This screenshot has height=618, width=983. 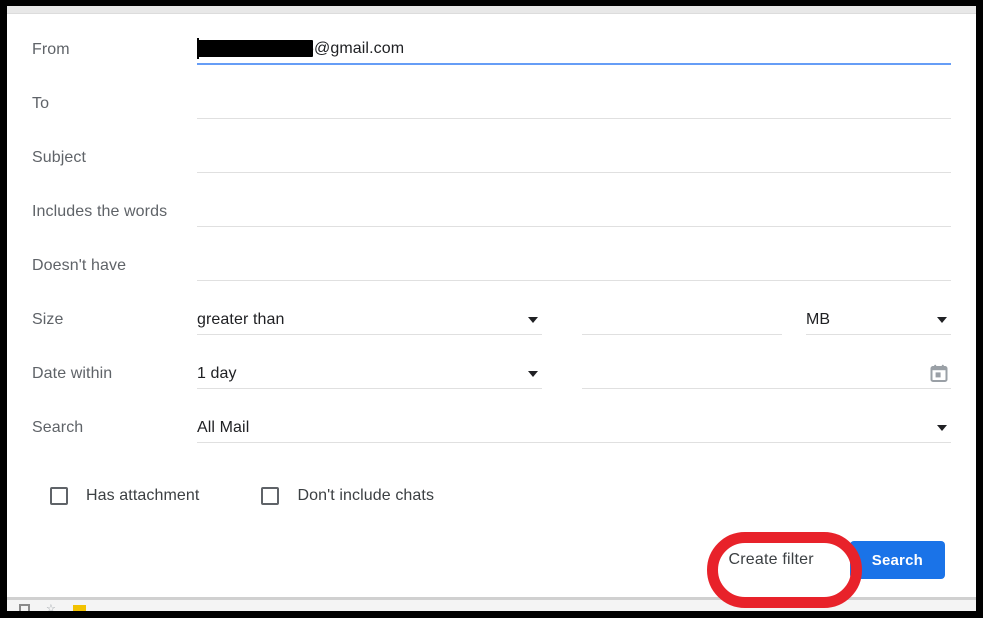 I want to click on to-field-area, so click(x=574, y=105).